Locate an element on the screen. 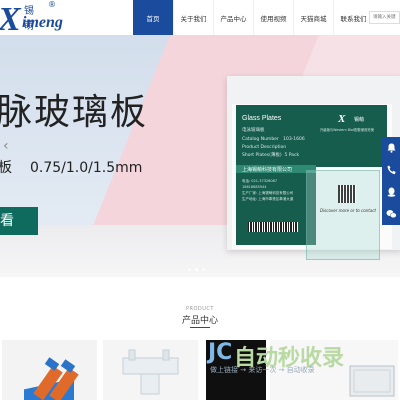 The width and height of the screenshot is (400, 400). barcode is located at coordinates (273, 227).